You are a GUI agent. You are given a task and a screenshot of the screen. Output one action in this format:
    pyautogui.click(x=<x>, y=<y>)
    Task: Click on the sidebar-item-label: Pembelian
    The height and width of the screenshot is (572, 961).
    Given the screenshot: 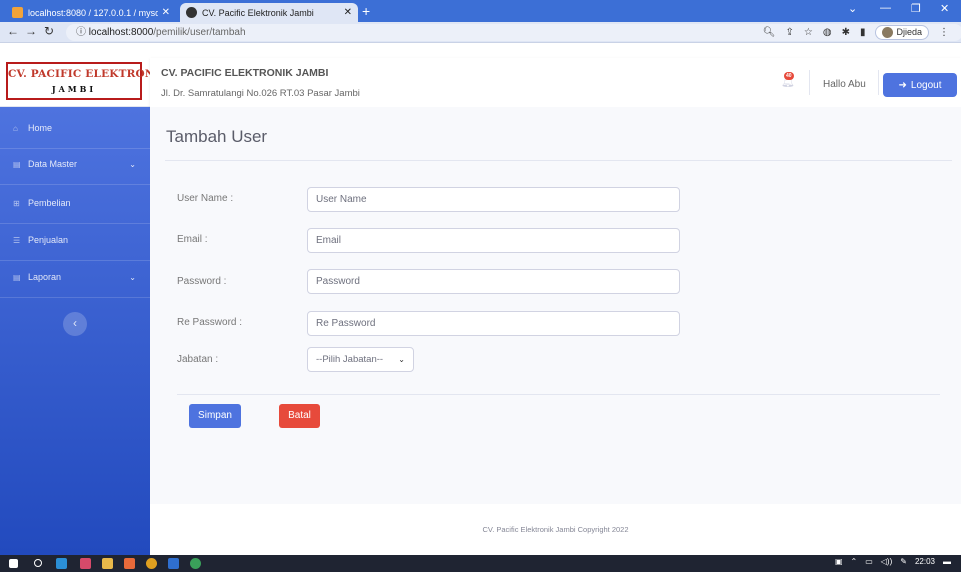 What is the action you would take?
    pyautogui.click(x=49, y=203)
    